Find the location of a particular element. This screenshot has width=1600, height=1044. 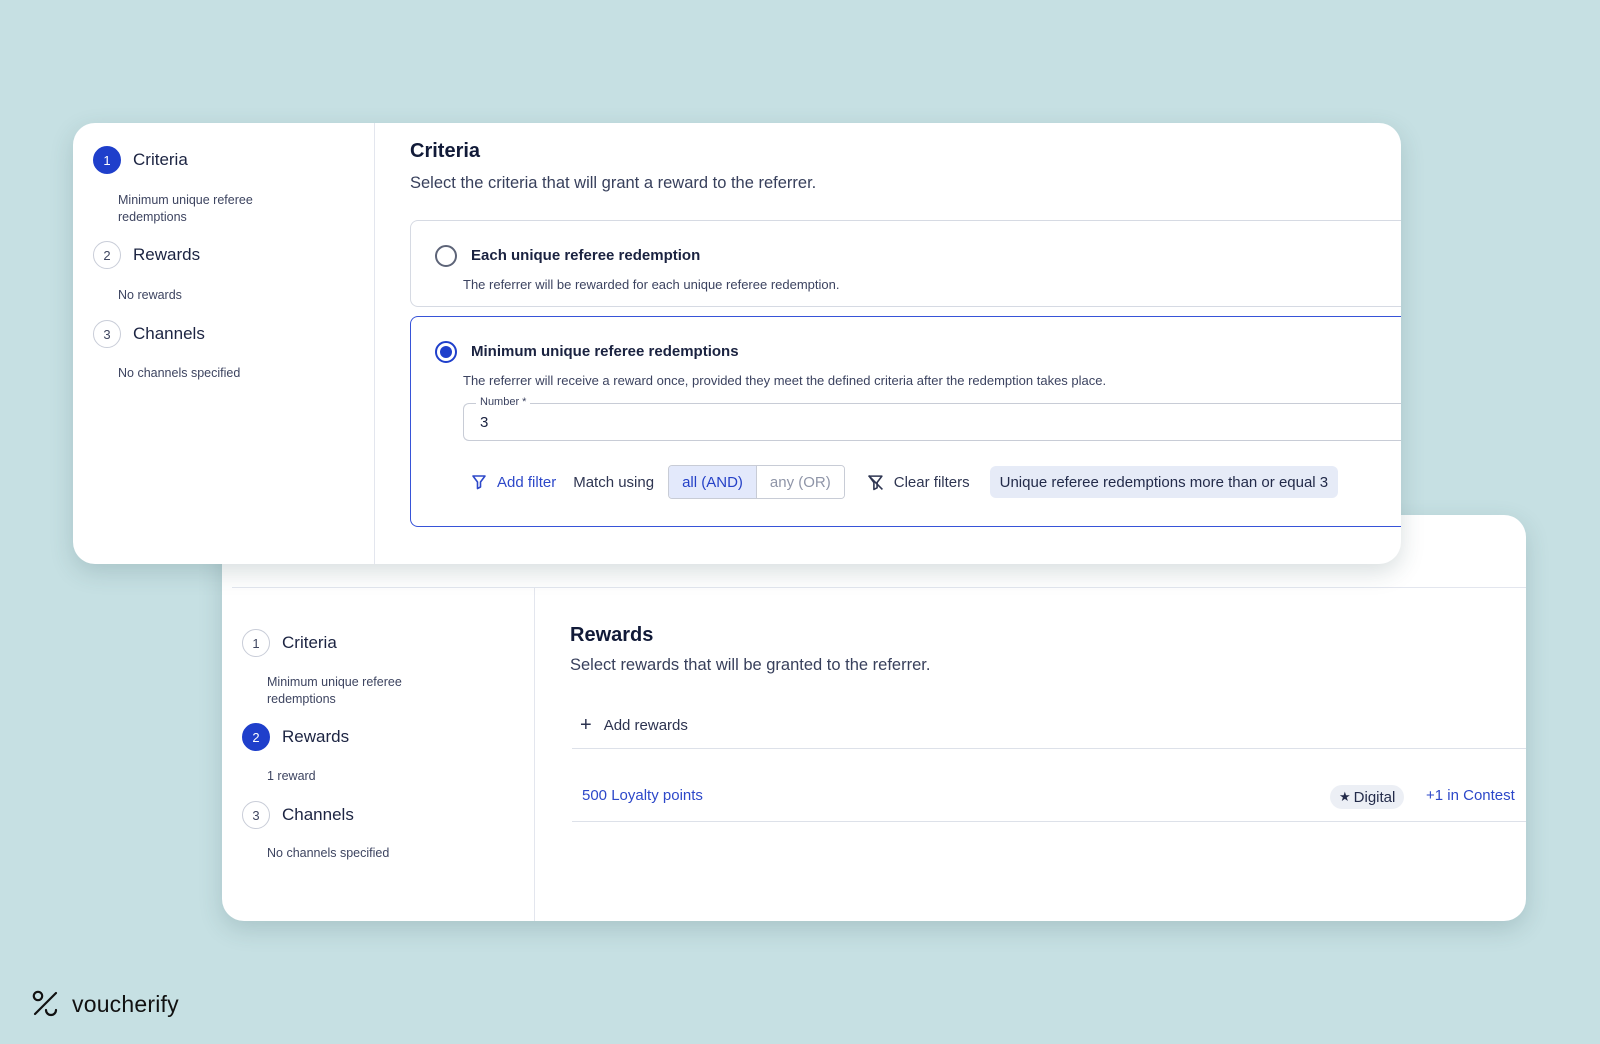

clear-filters-button: Clear filters is located at coordinates (918, 482).